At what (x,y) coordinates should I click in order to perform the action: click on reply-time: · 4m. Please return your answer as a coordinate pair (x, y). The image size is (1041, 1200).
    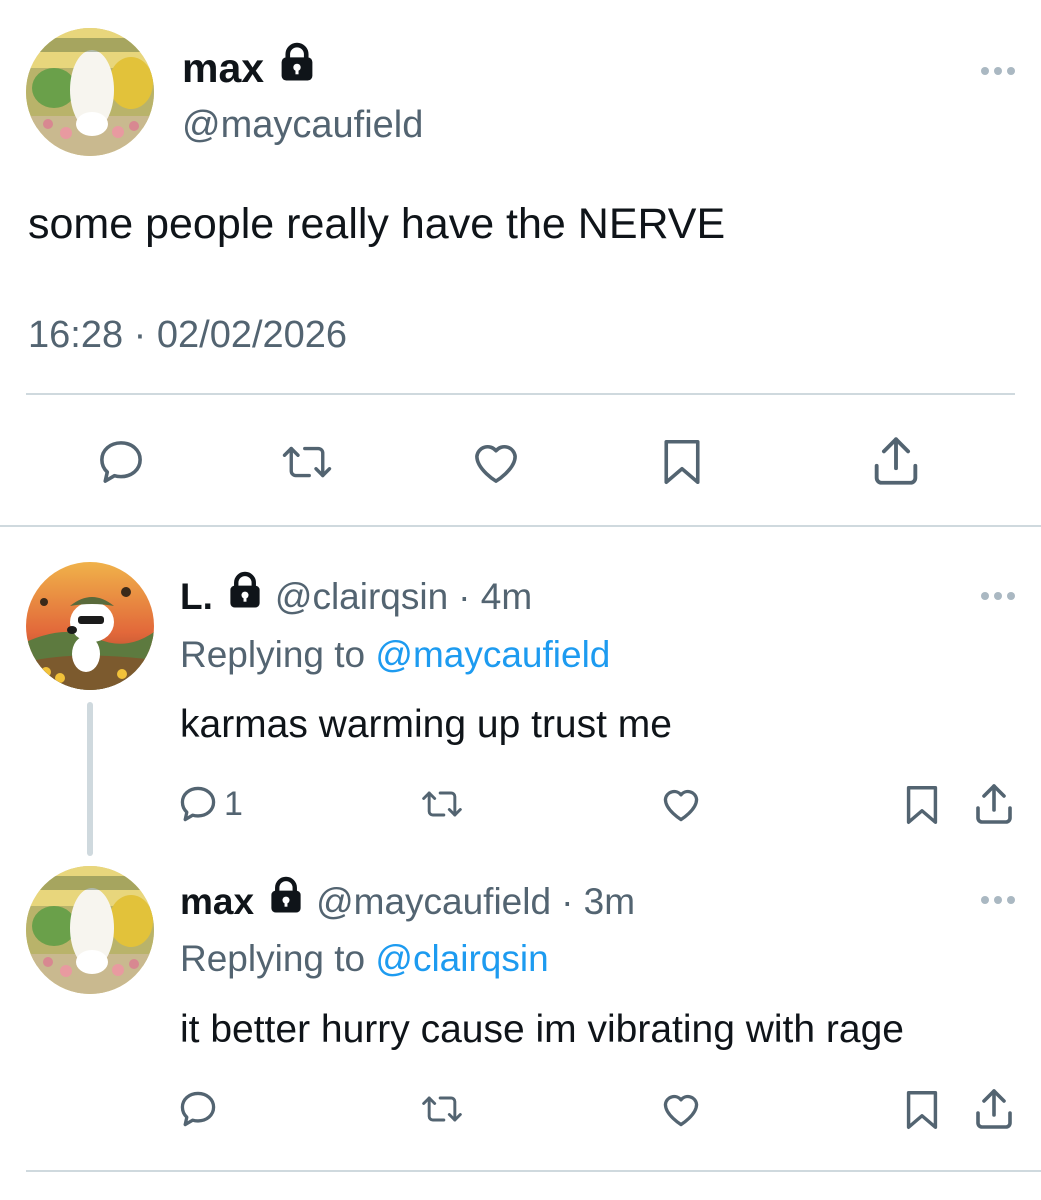
    Looking at the image, I should click on (495, 597).